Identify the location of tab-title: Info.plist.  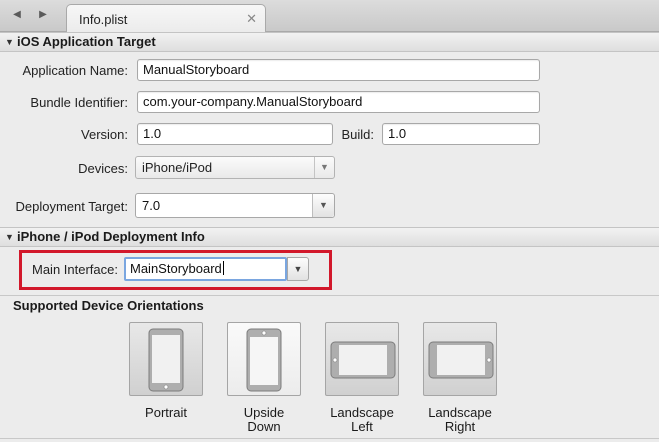
(103, 19).